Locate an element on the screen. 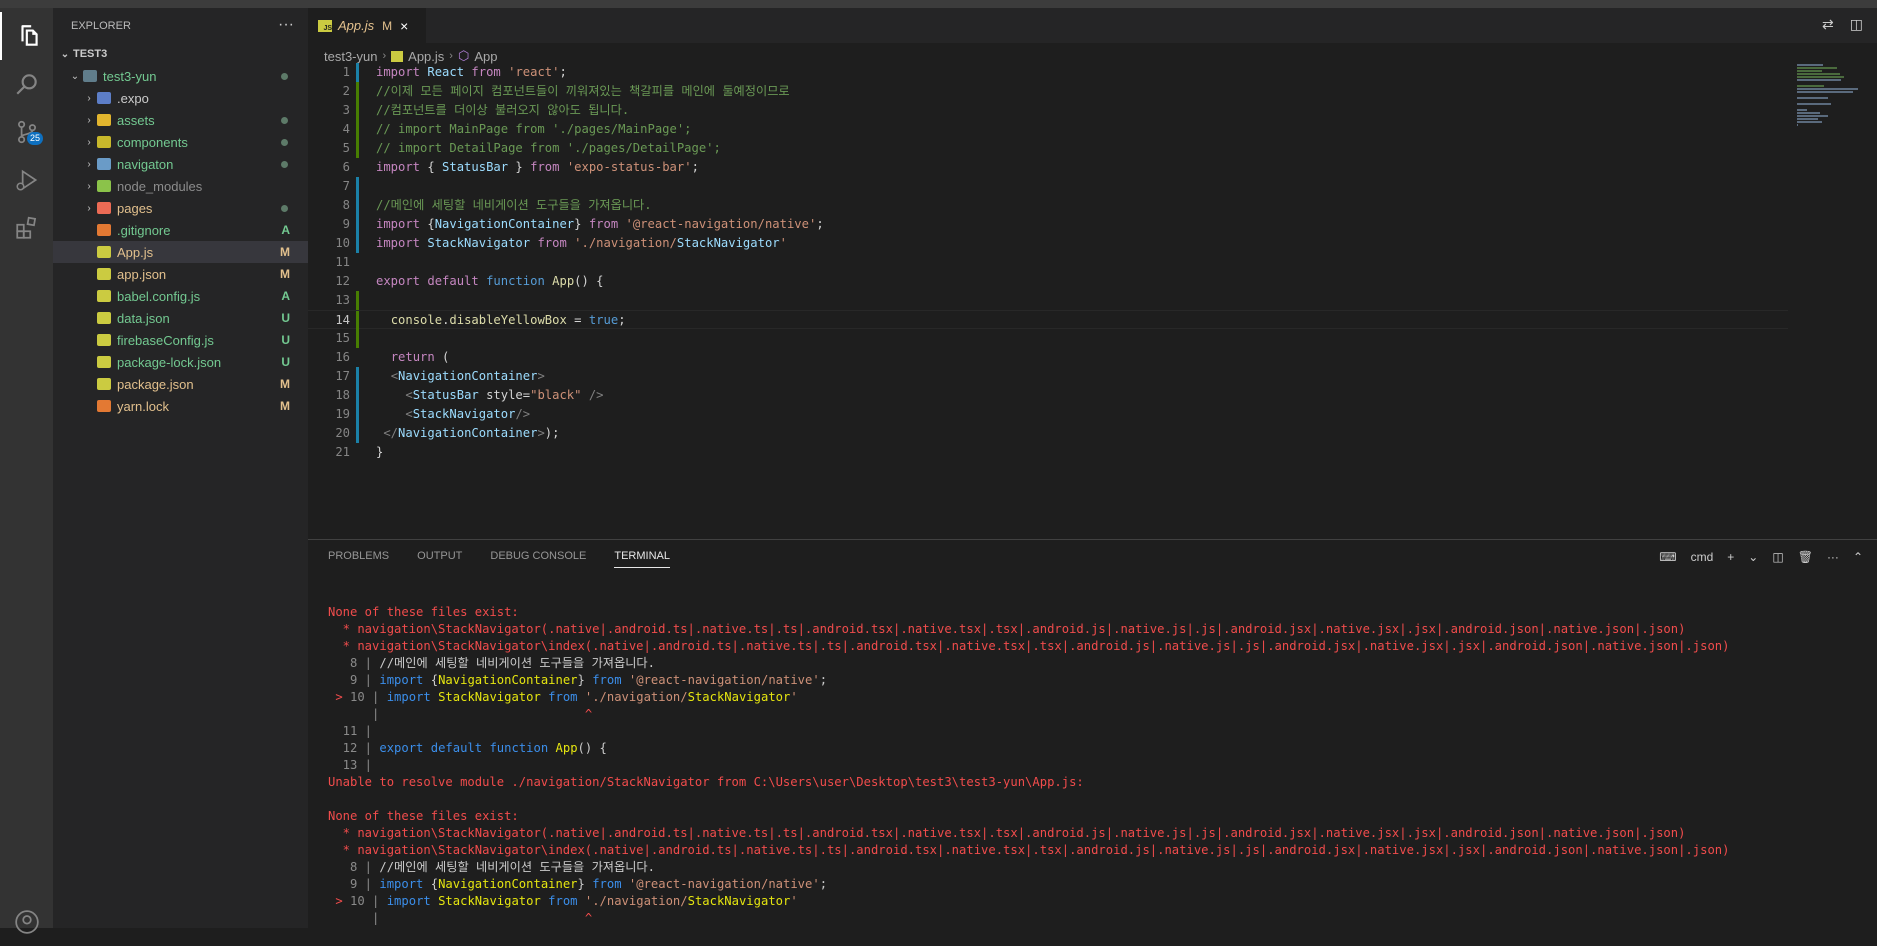  code-line: 11 is located at coordinates (1048, 262).